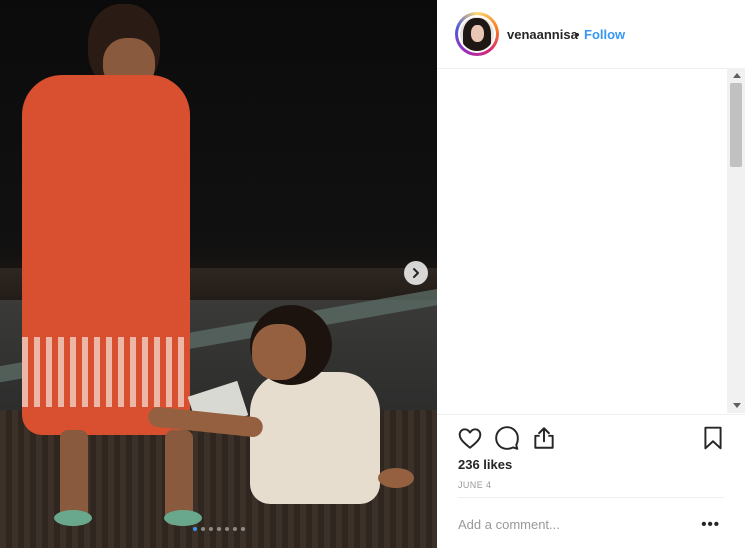 This screenshot has height=549, width=745. Describe the element at coordinates (474, 485) in the screenshot. I see `post-date: JUNE 4` at that location.